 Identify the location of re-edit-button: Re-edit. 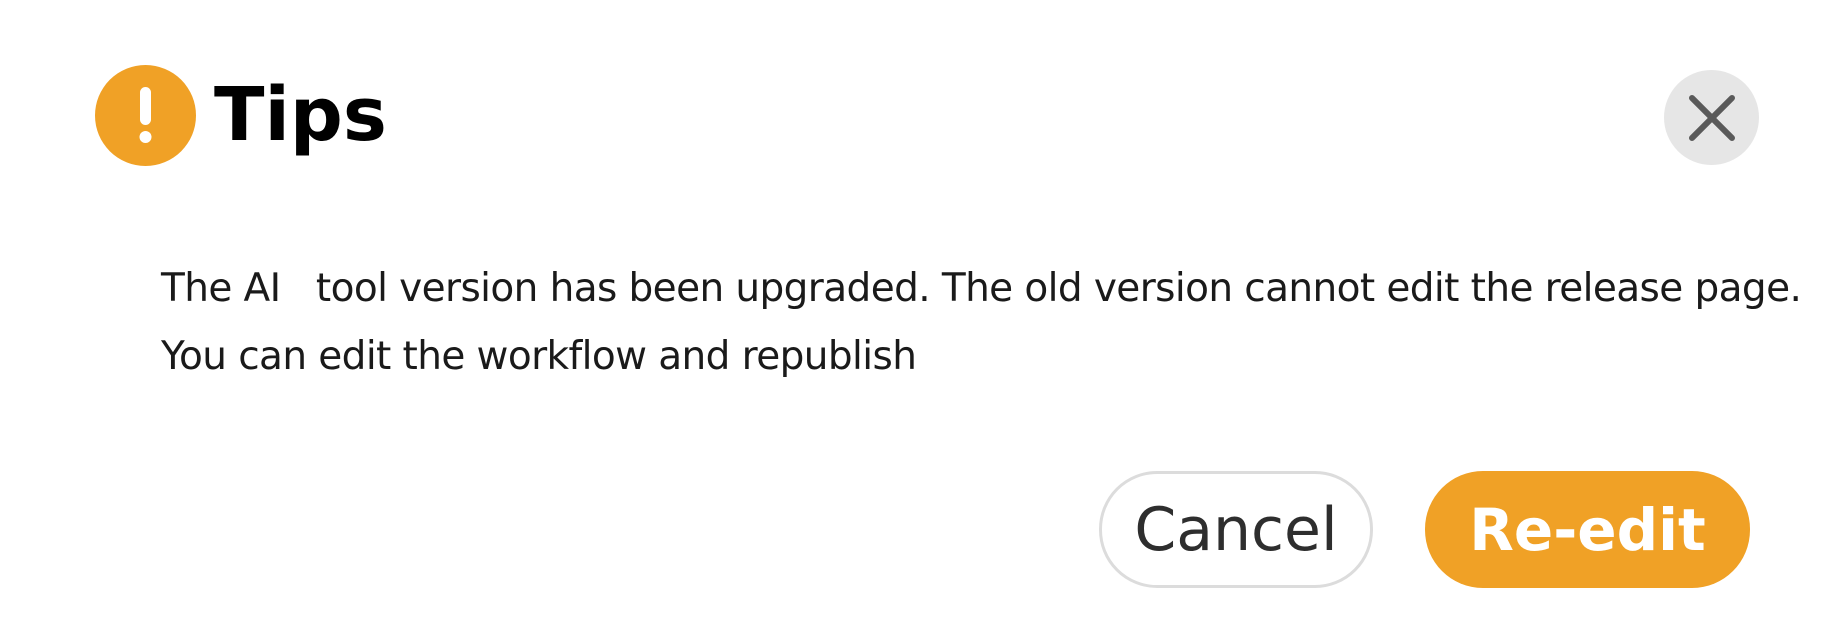
(1587, 529).